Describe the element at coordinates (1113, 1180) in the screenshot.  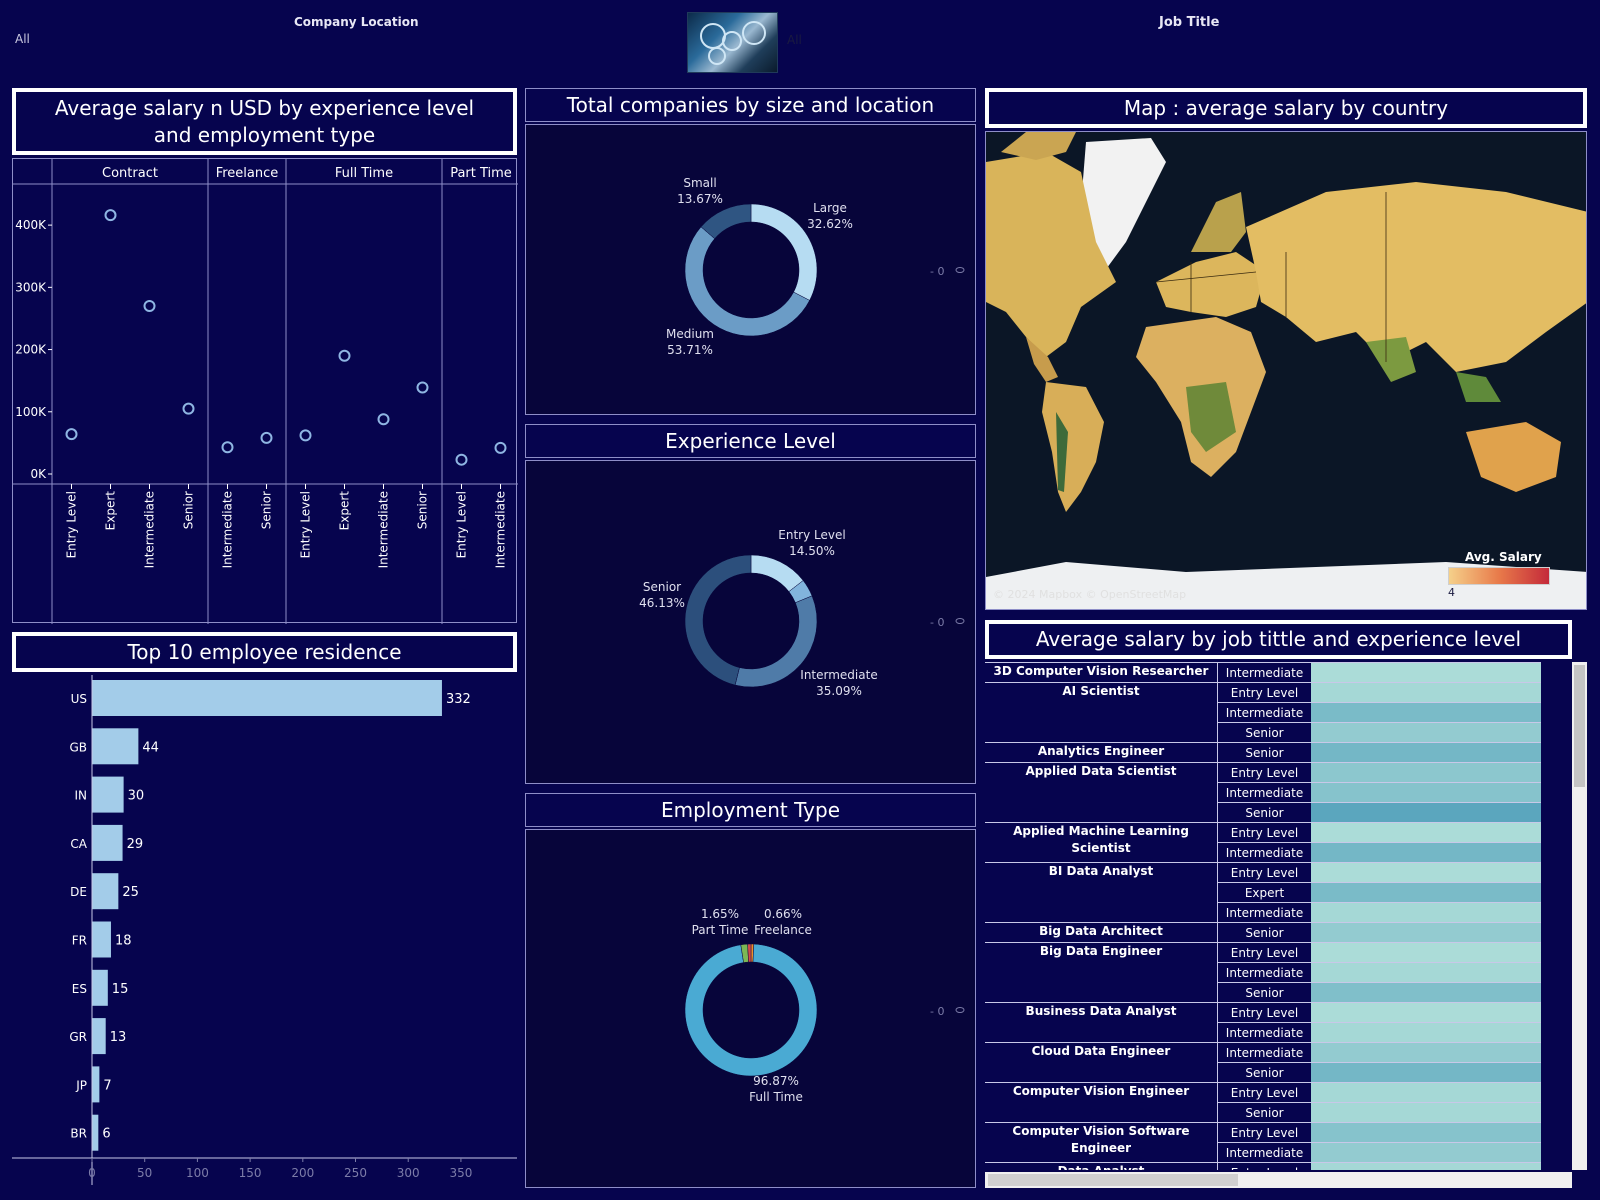
I see `table-horizontal-scroll-thumb` at that location.